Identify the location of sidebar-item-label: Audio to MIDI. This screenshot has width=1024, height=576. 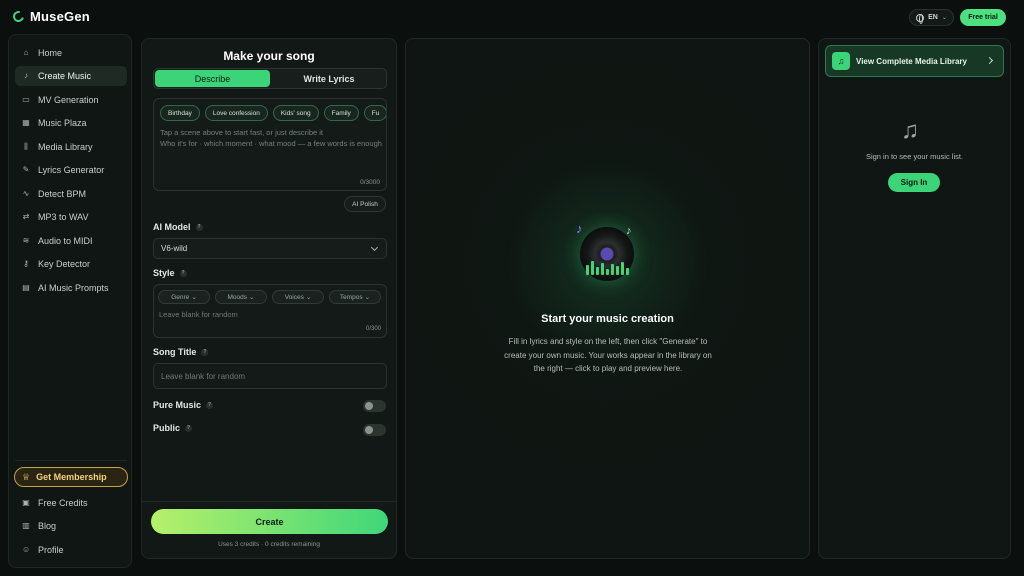
(65, 241).